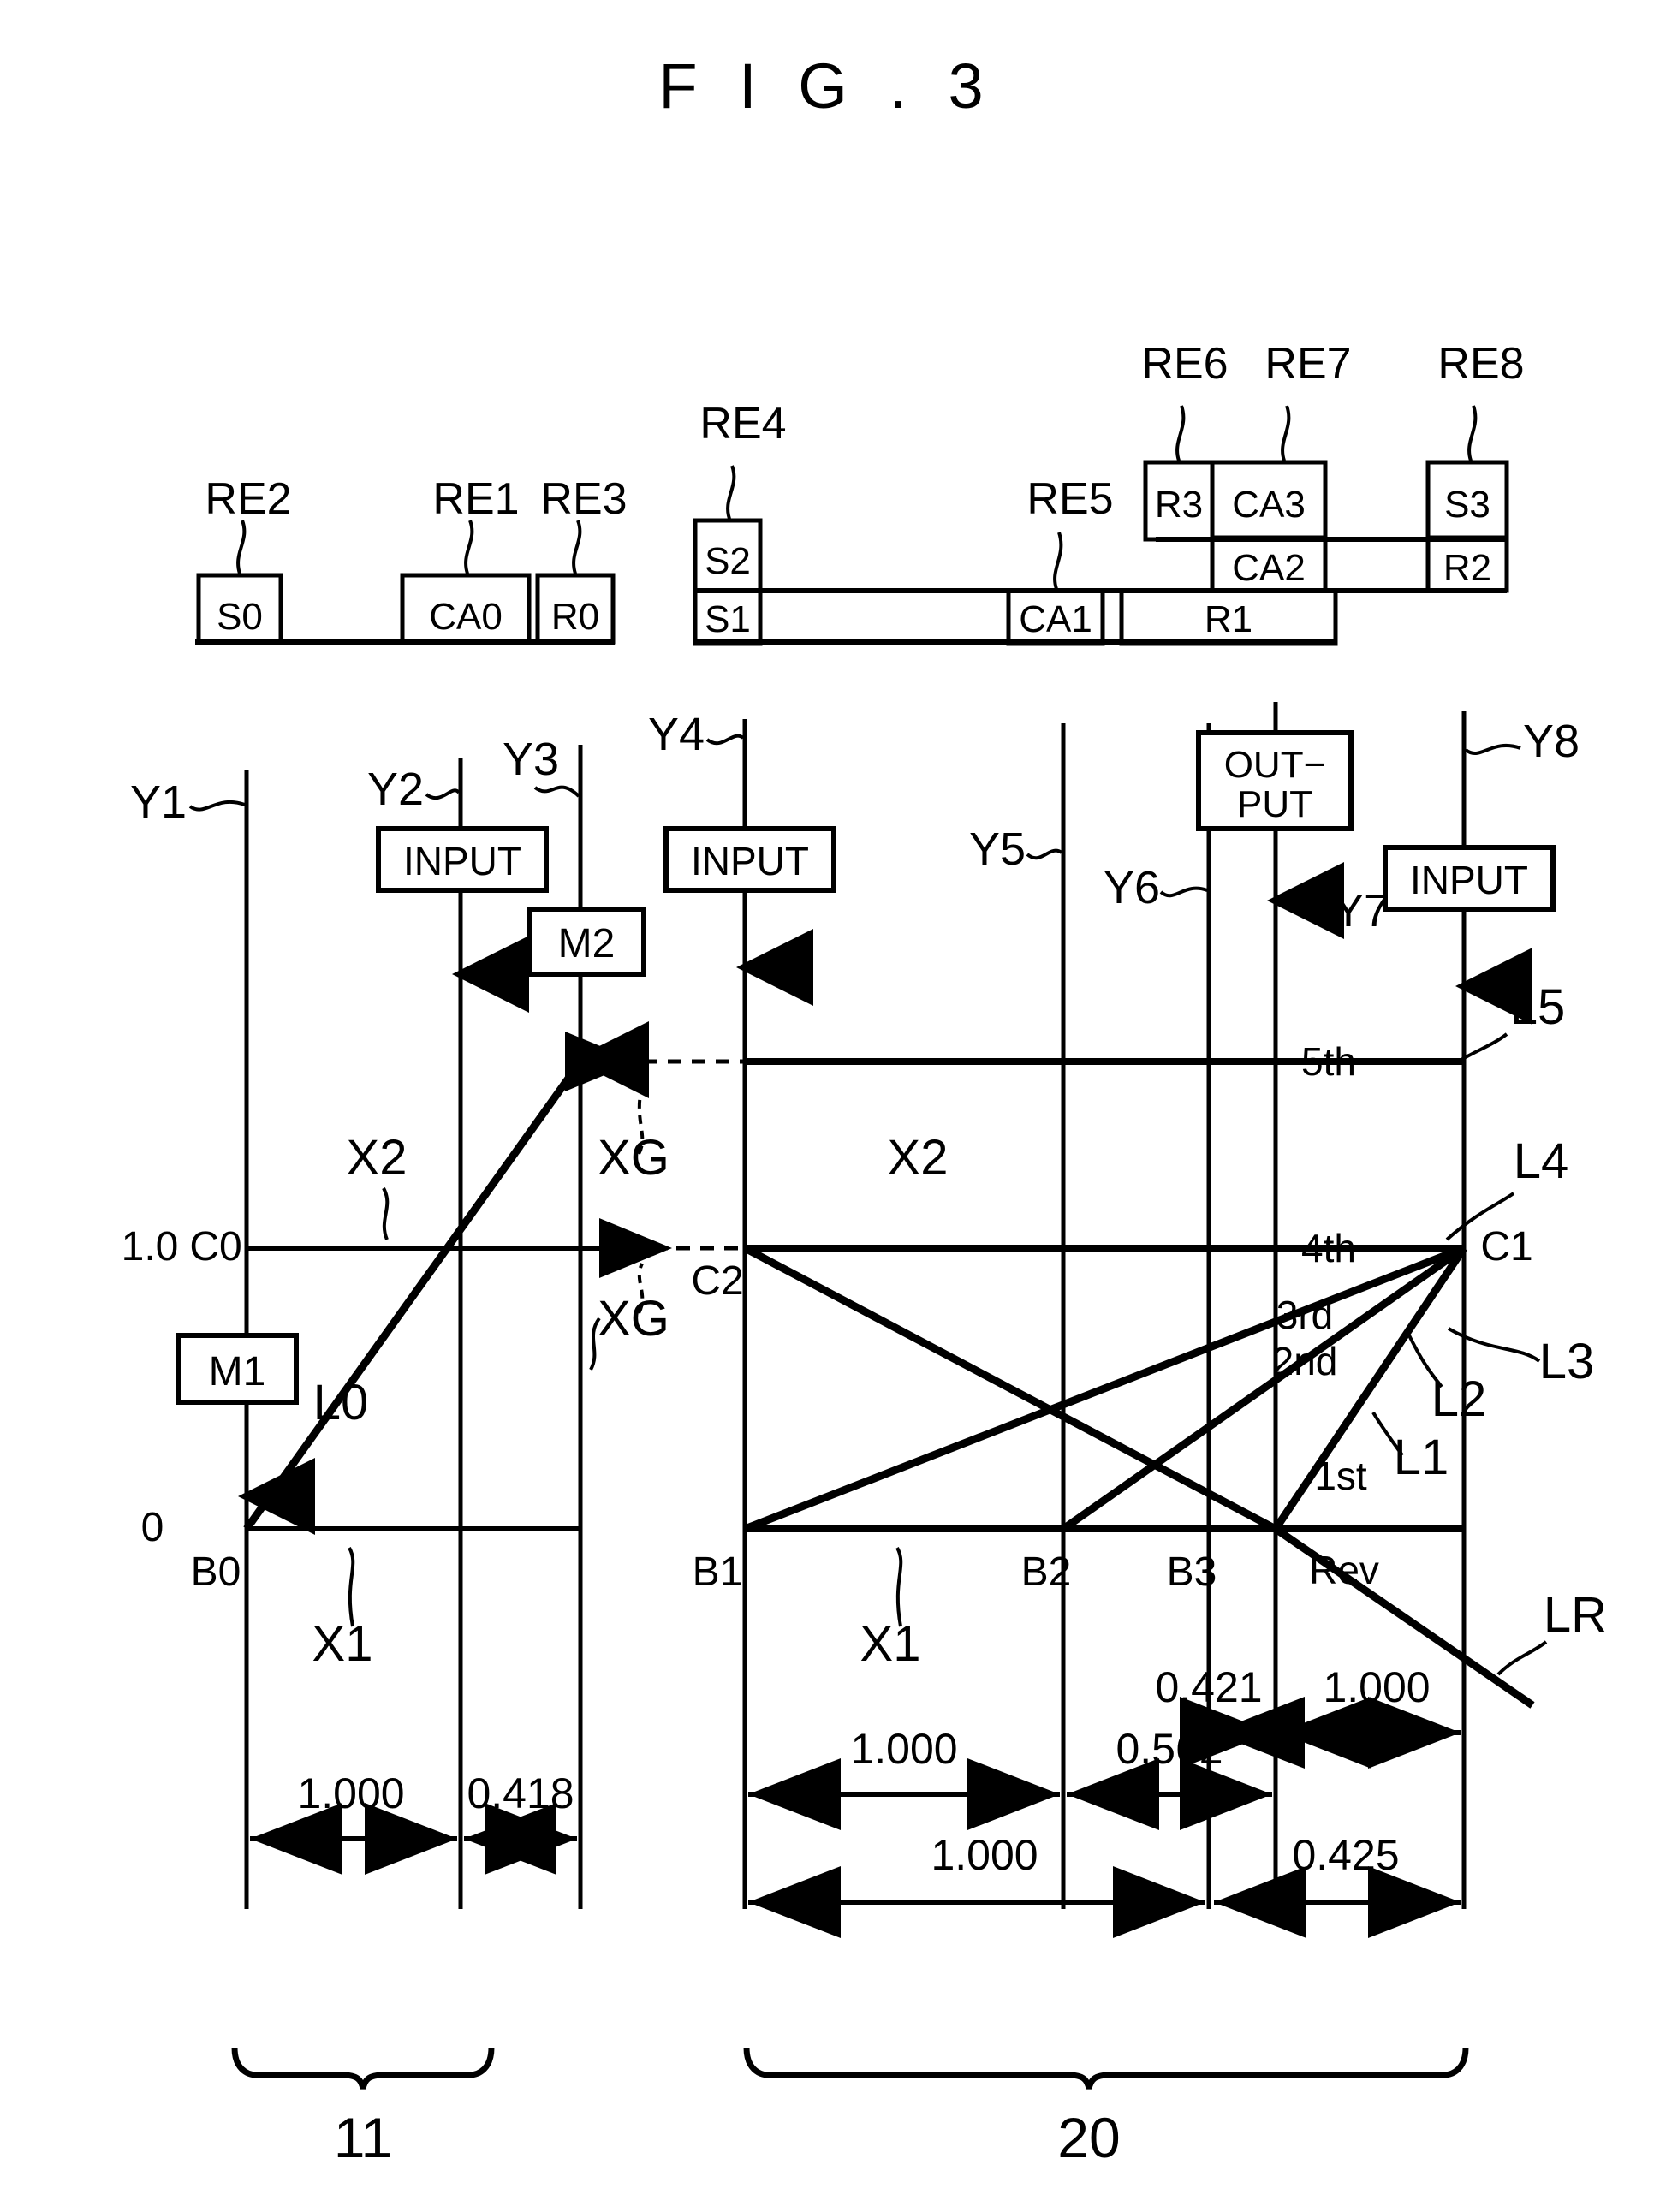 Image resolution: width=1654 pixels, height=2212 pixels. Describe the element at coordinates (413, 1295) in the screenshot. I see `line-L0` at that location.